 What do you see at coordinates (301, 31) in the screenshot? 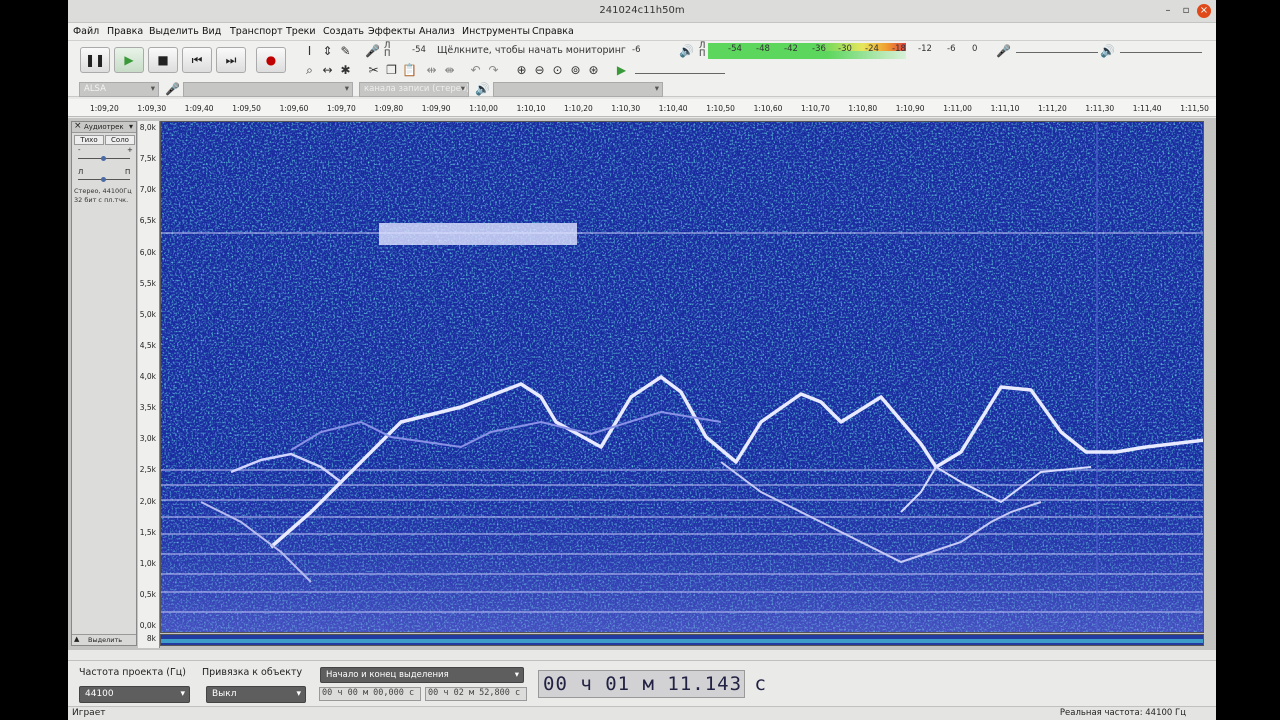
I see `menu-tracks: Треки` at bounding box center [301, 31].